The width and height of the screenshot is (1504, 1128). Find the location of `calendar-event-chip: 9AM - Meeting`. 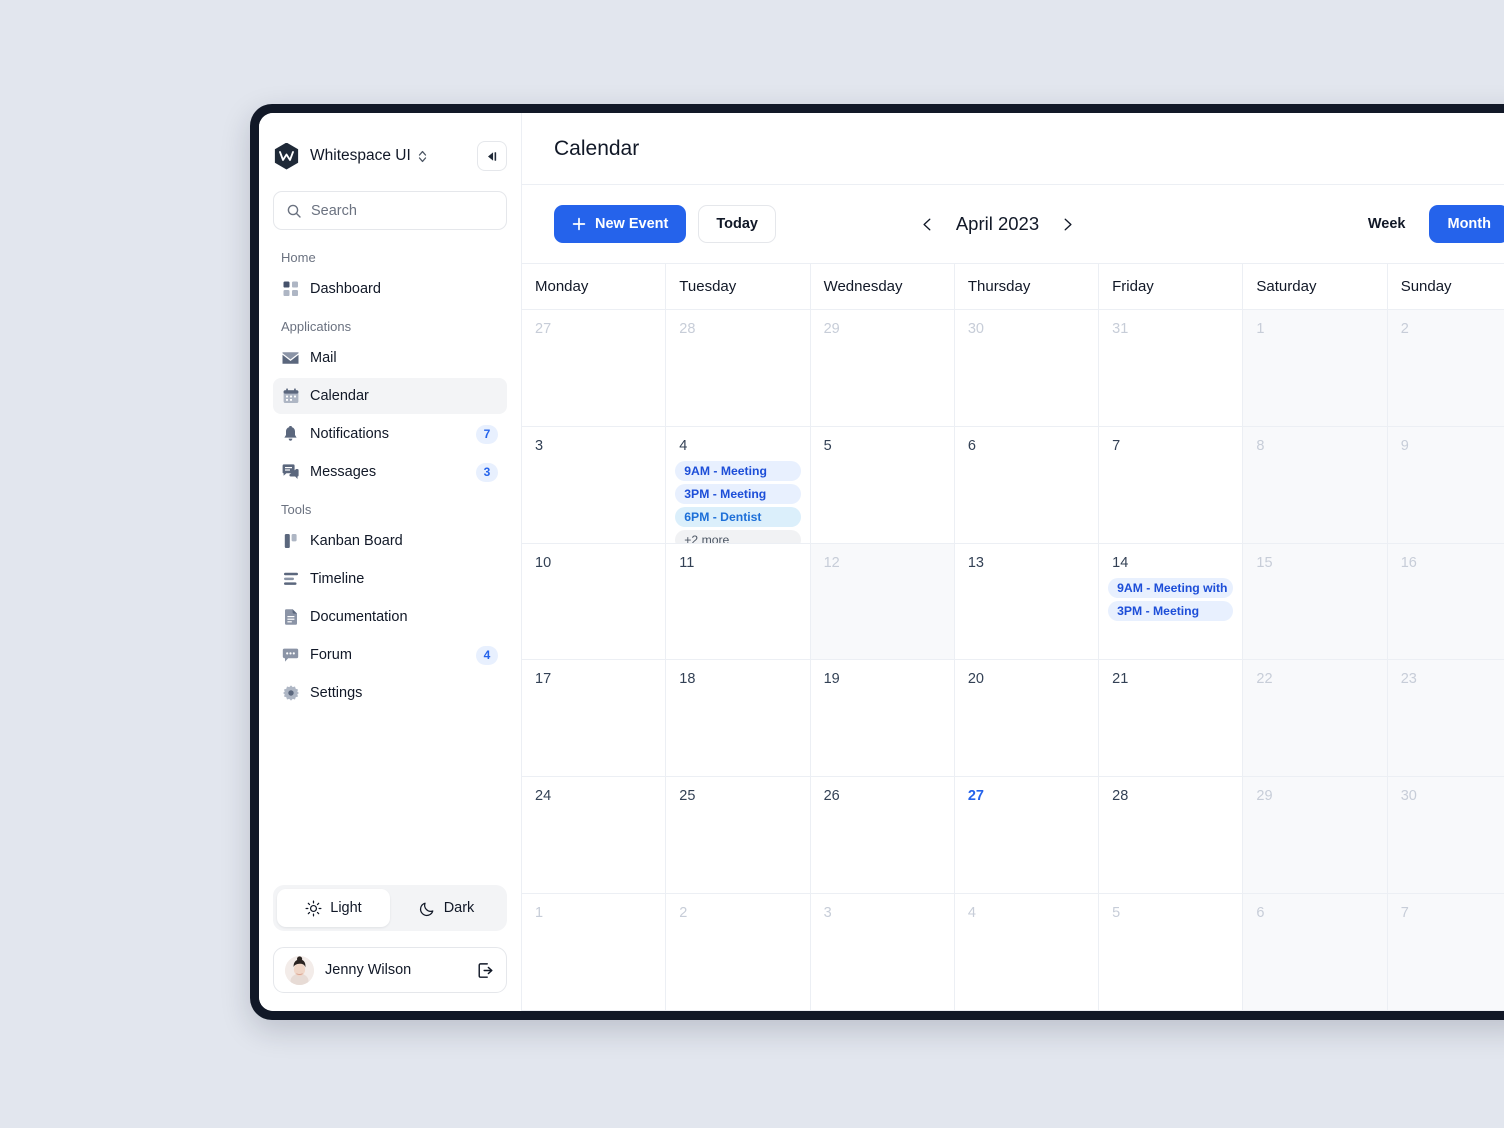

calendar-event-chip: 9AM - Meeting is located at coordinates (738, 470).